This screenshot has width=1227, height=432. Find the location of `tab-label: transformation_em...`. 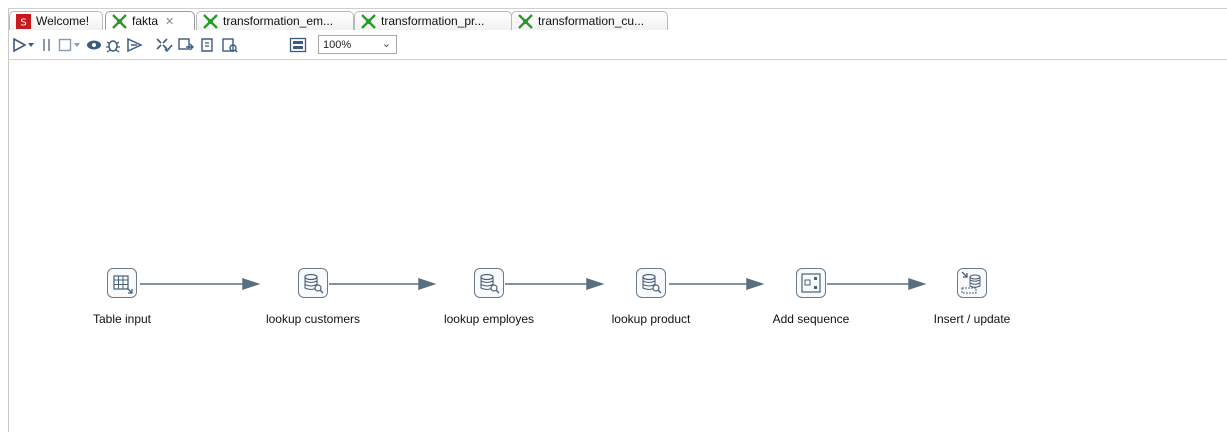

tab-label: transformation_em... is located at coordinates (278, 21).